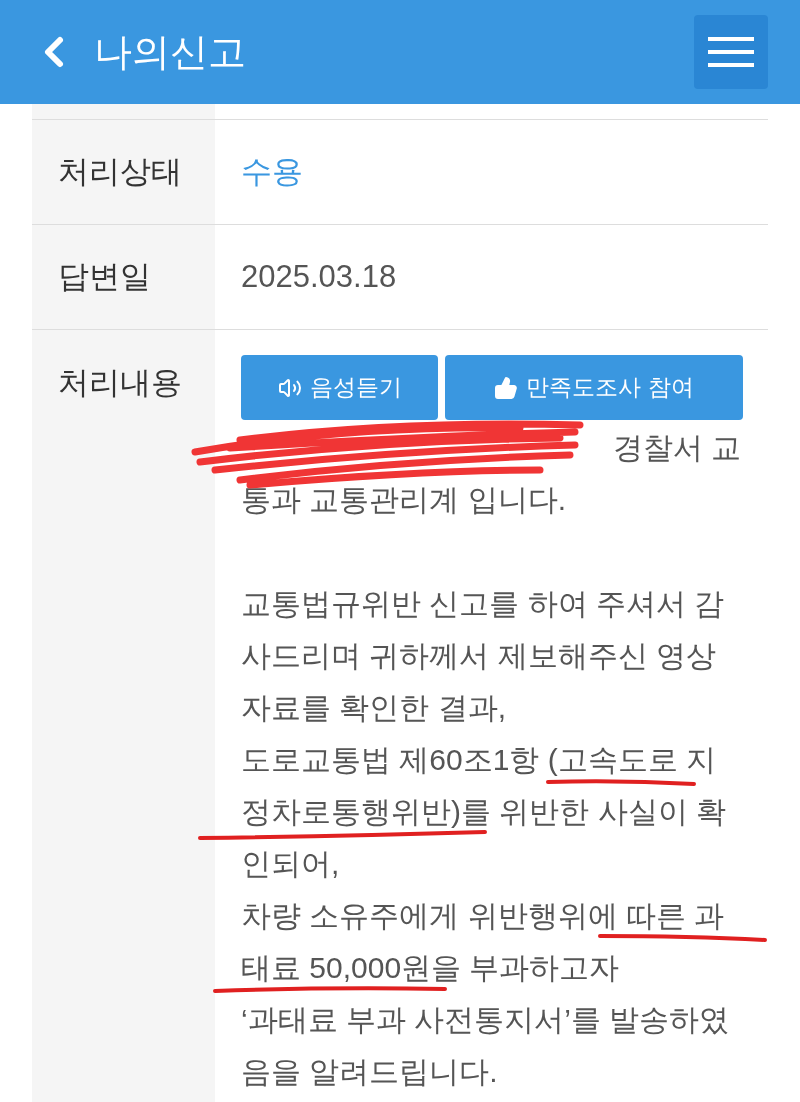 This screenshot has width=800, height=1102. Describe the element at coordinates (485, 1019) in the screenshot. I see `body-text-line: ‘과태료 부과 사전통지서’를 발송하였` at that location.